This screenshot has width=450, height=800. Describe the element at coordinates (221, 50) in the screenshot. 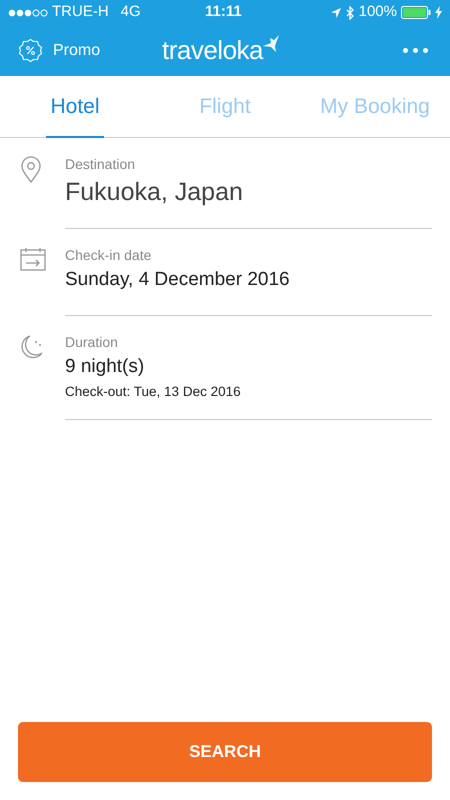

I see `traveloka-logo: traveloka` at that location.